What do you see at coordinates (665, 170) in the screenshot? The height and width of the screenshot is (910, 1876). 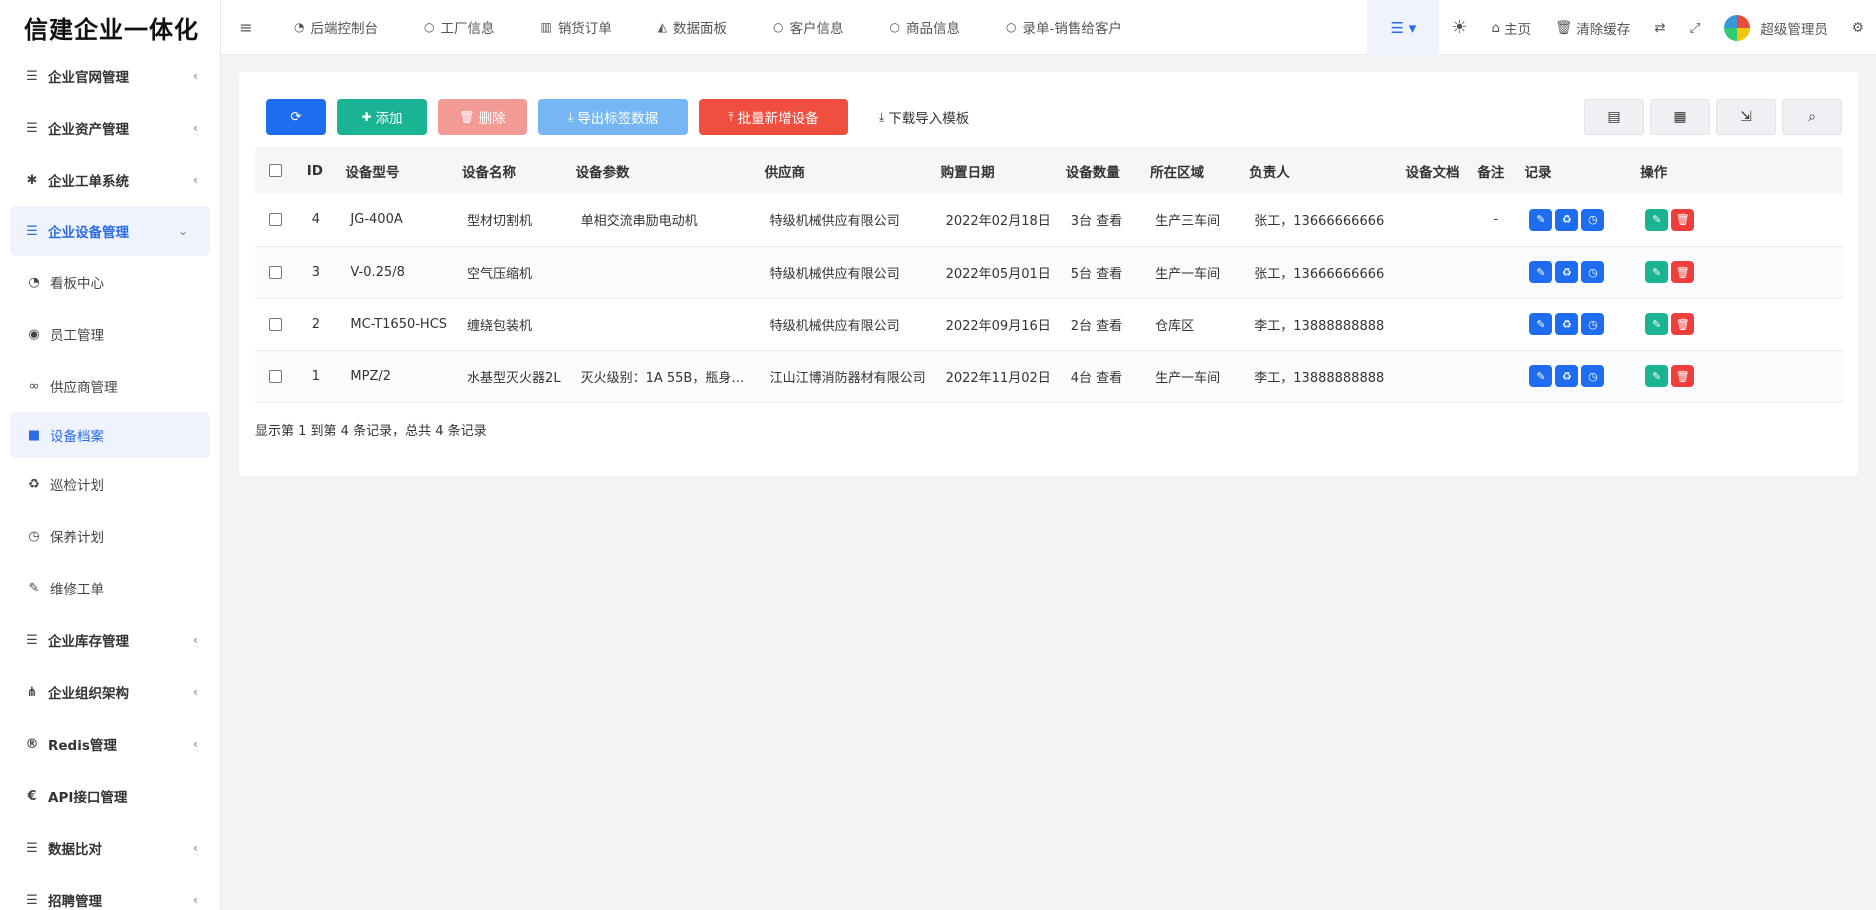 I see `col-params: 设备参数` at bounding box center [665, 170].